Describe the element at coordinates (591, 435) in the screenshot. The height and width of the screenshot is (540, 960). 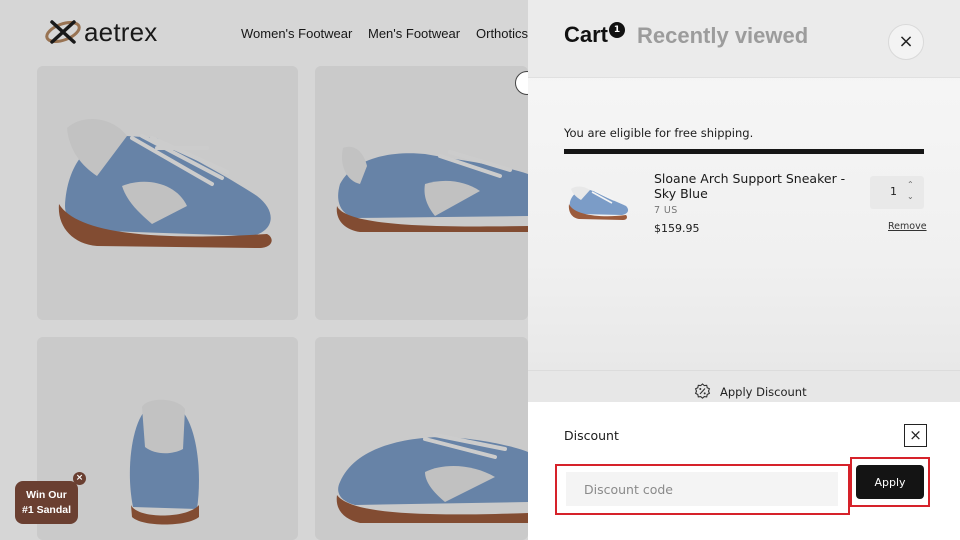
I see `discount-title: Discount` at that location.